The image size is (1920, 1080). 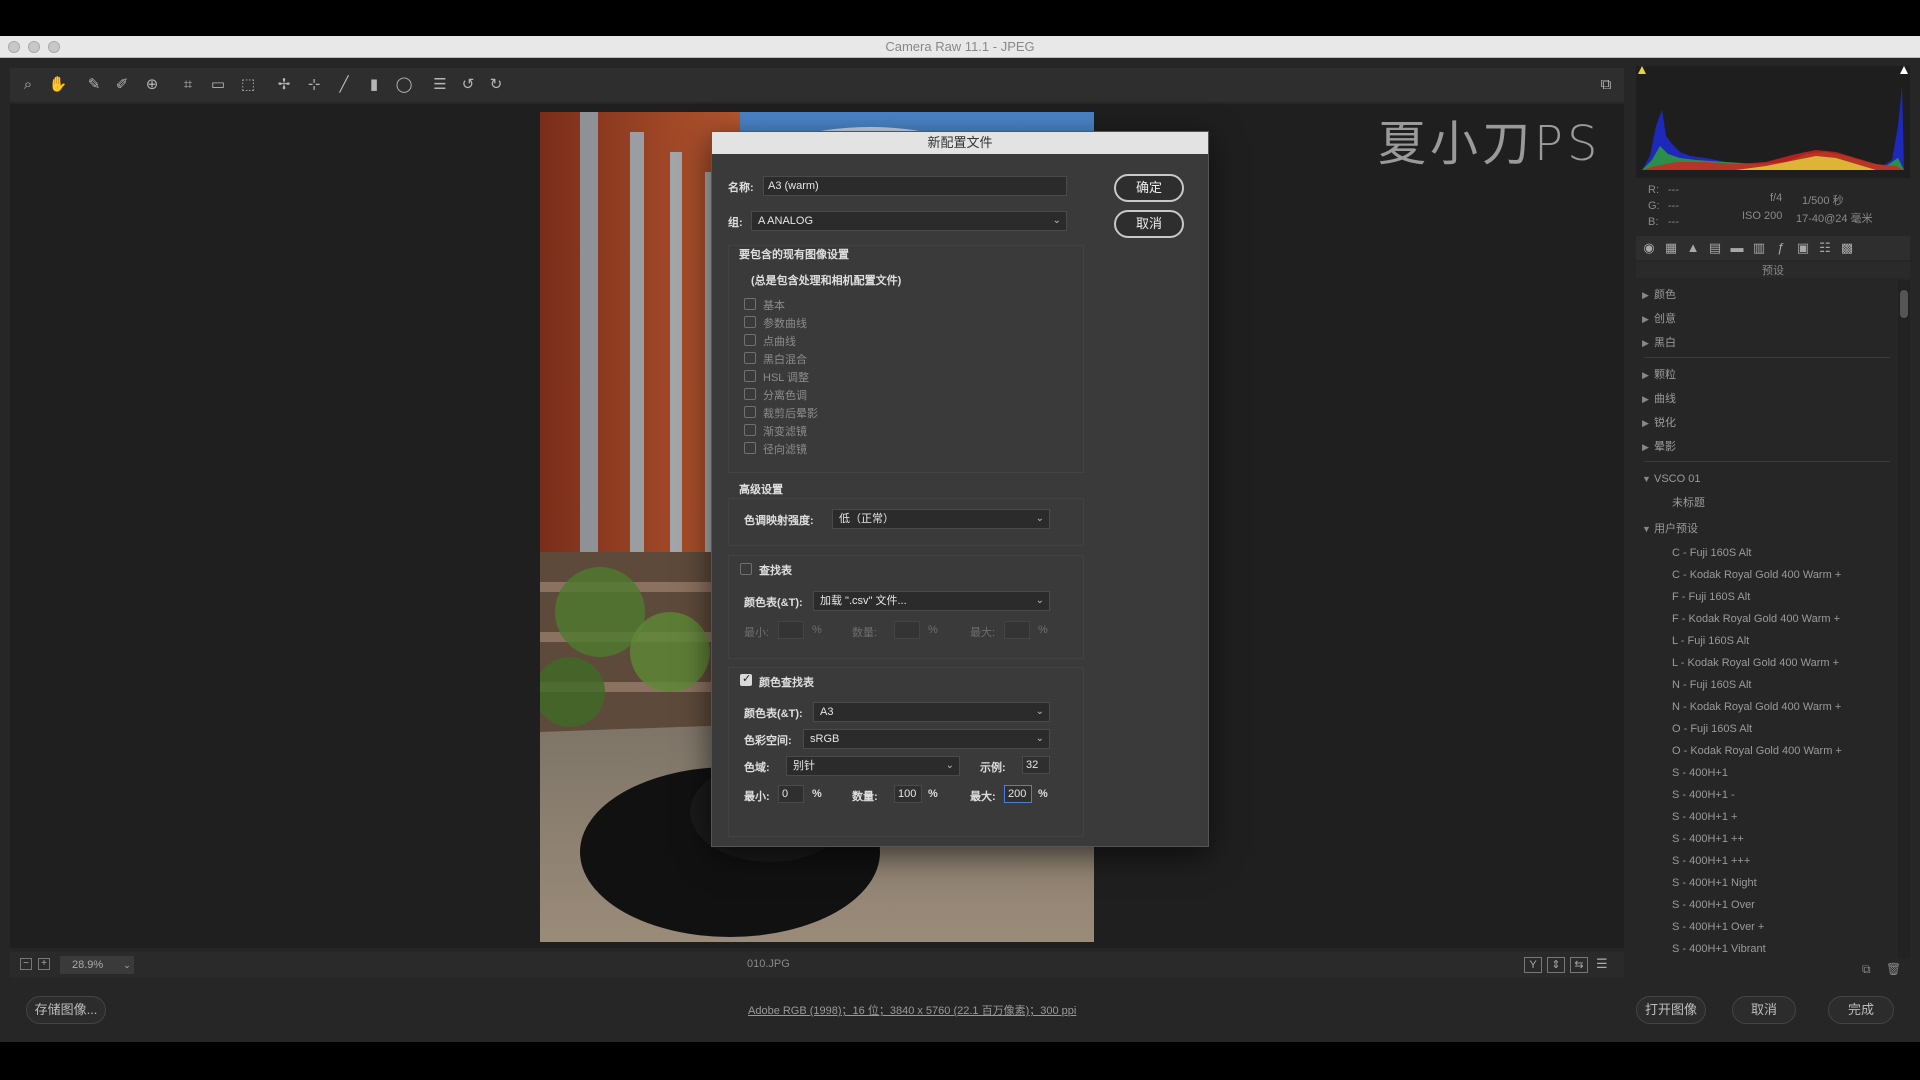 What do you see at coordinates (1700, 773) in the screenshot?
I see `preset-item: S - 400H+1` at bounding box center [1700, 773].